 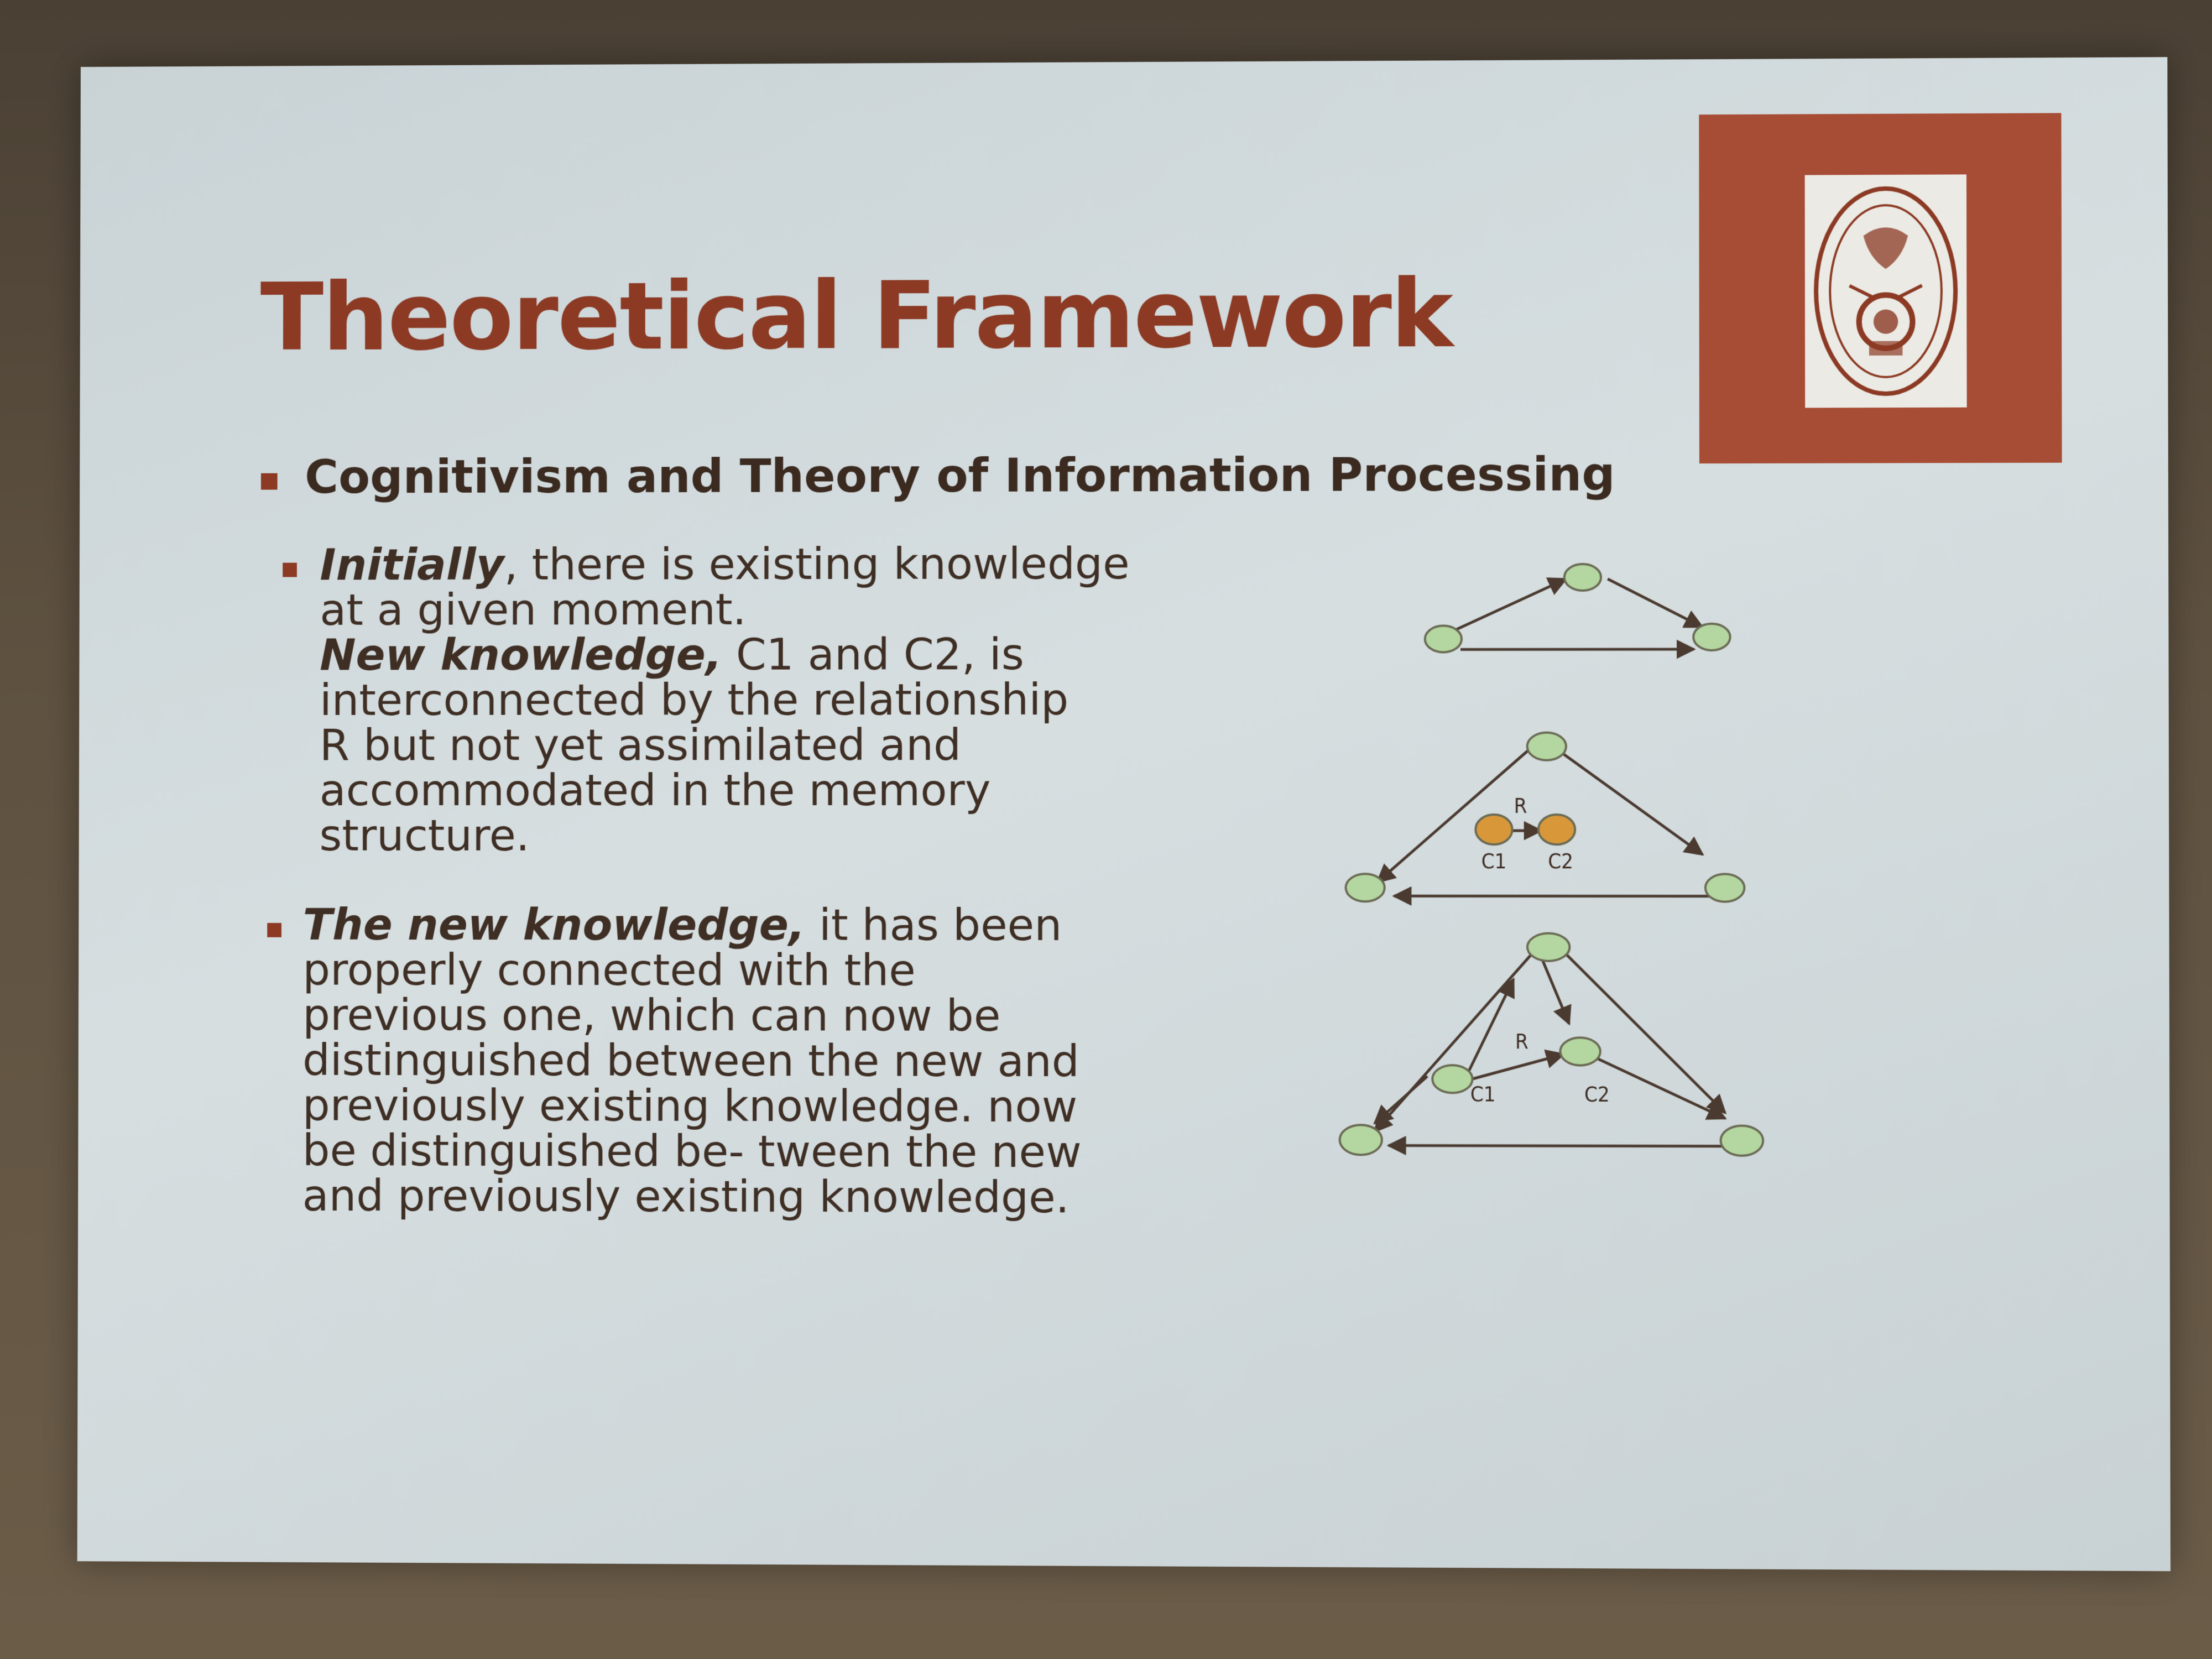 I want to click on node-c1-new, so click(x=1494, y=830).